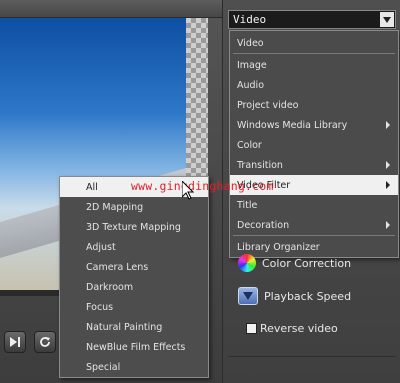  Describe the element at coordinates (314, 225) in the screenshot. I see `menu-item-decoration: Decoration` at that location.